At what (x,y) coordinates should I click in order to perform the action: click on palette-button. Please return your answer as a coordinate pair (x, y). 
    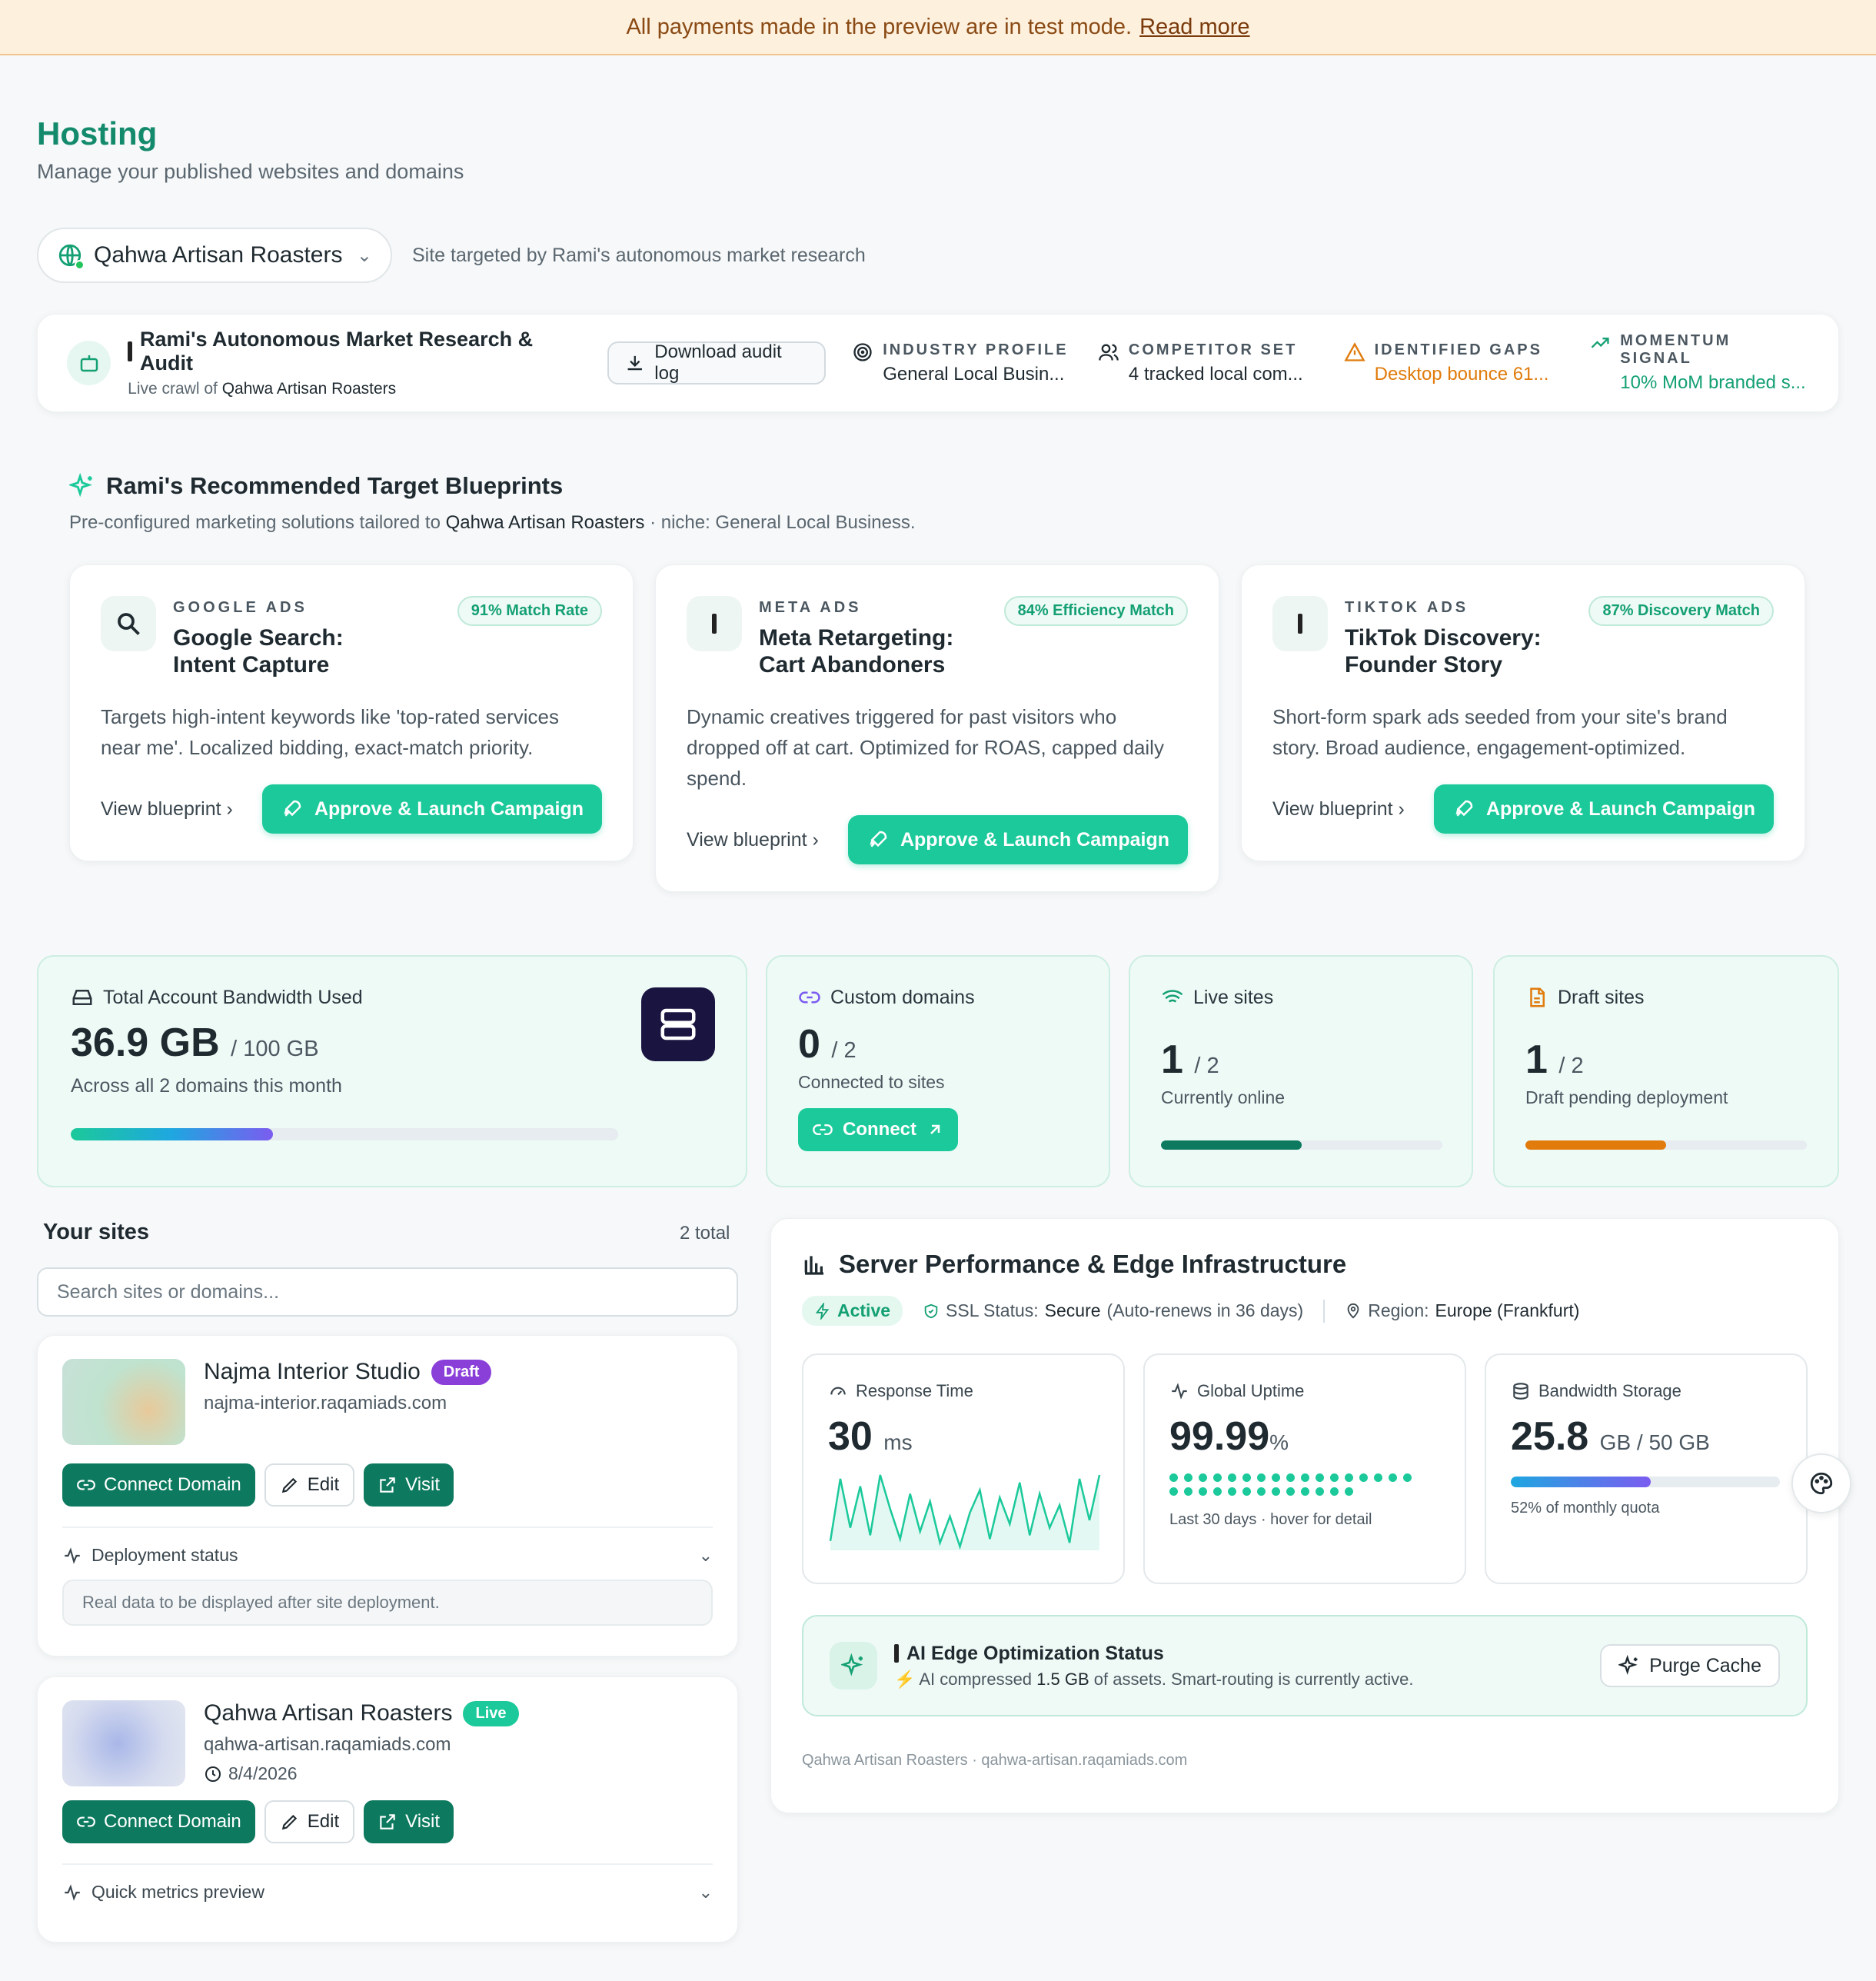
    Looking at the image, I should click on (1821, 1483).